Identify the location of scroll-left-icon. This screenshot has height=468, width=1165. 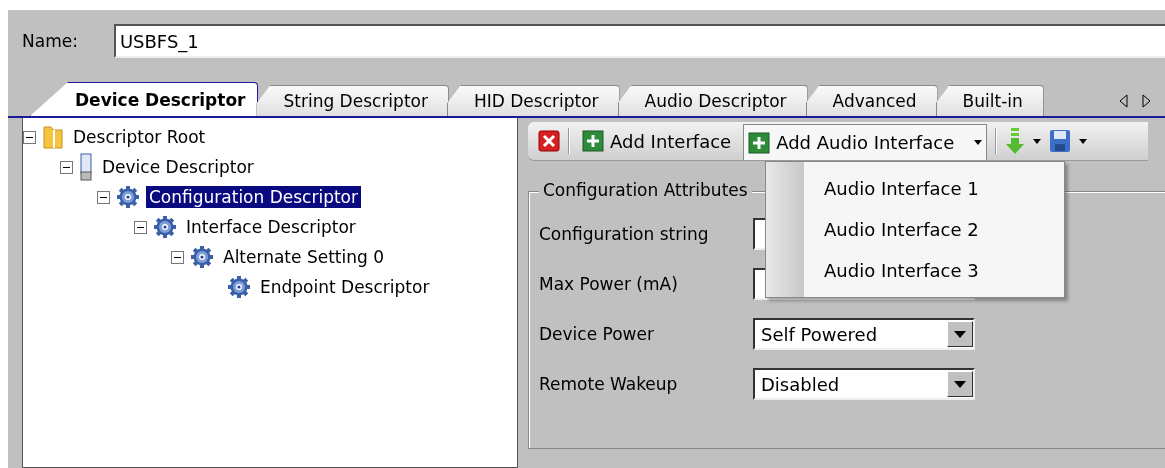
(1123, 101).